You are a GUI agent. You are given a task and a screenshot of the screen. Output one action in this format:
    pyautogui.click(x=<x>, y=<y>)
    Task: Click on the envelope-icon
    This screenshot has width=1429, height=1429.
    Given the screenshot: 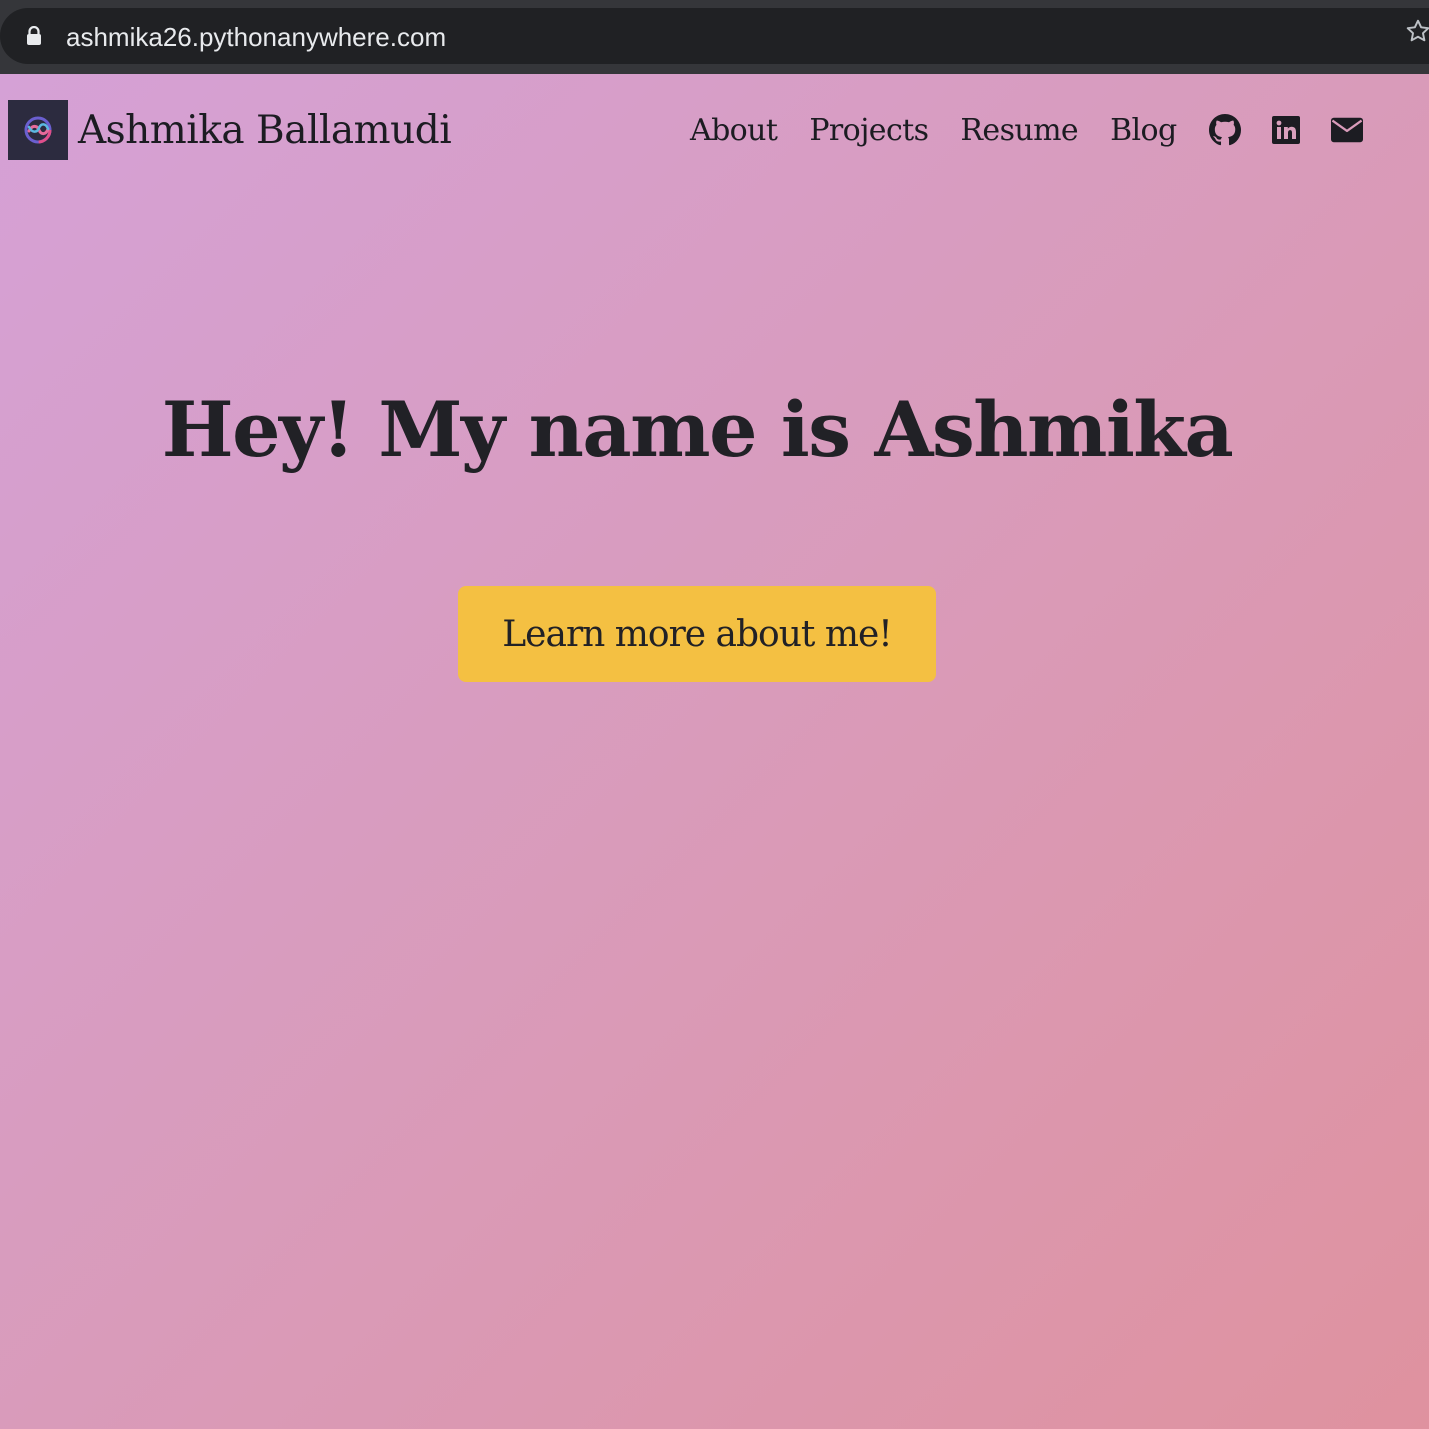 What is the action you would take?
    pyautogui.click(x=1346, y=130)
    